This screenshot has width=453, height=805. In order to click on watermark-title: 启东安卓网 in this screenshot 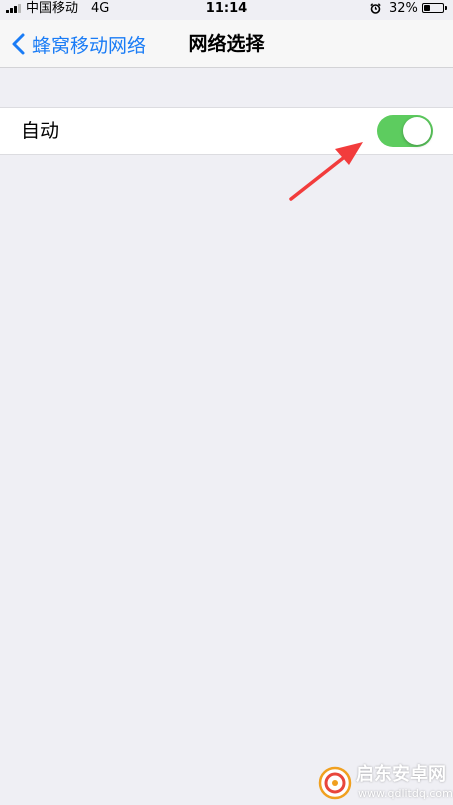, I will do `click(401, 774)`.